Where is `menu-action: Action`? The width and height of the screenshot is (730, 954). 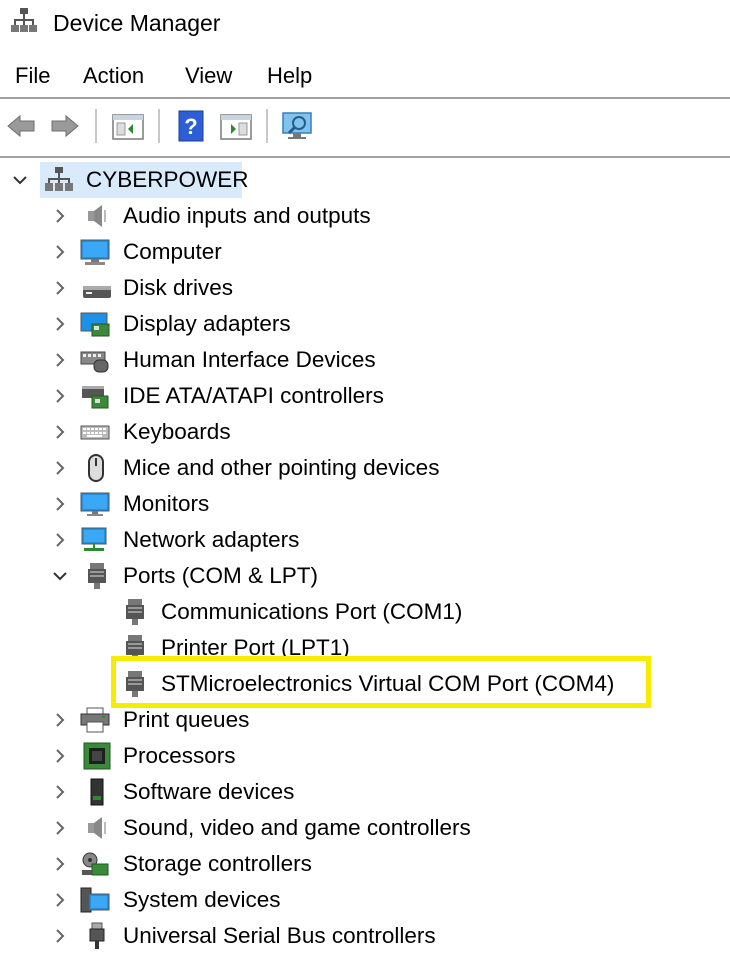
menu-action: Action is located at coordinates (113, 76).